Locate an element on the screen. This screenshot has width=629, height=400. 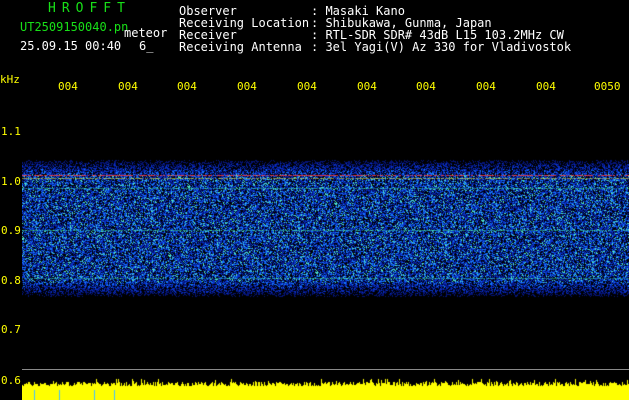
freq-label: 1.0 is located at coordinates (11, 181).